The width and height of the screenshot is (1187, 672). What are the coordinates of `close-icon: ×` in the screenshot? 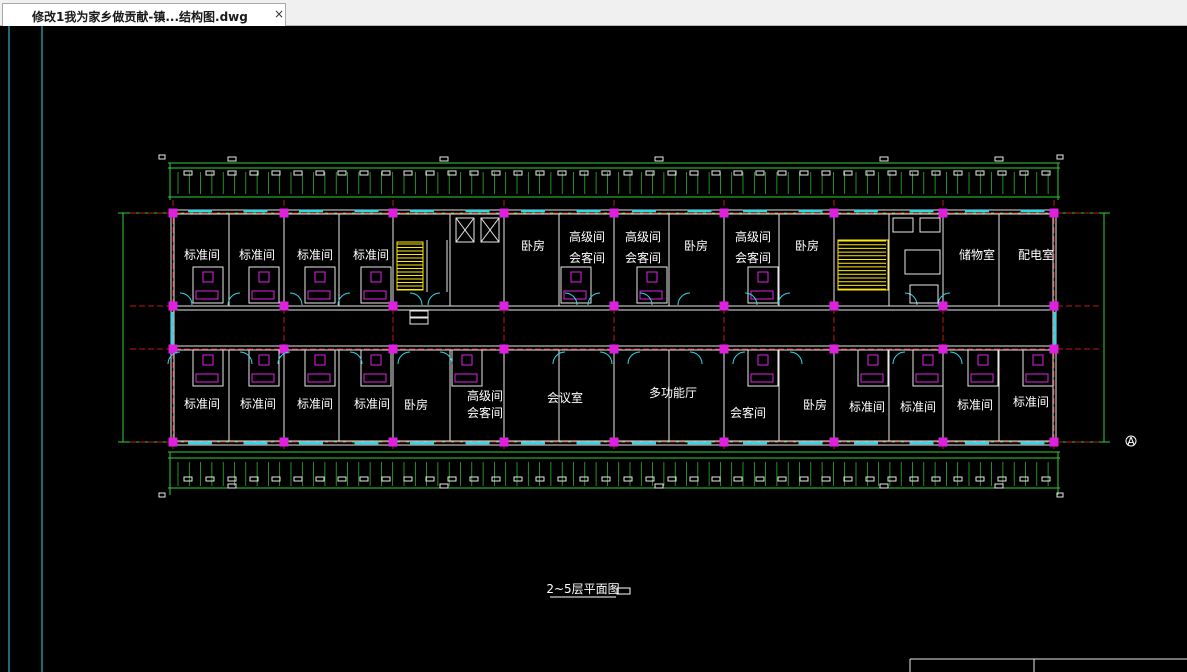 It's located at (279, 14).